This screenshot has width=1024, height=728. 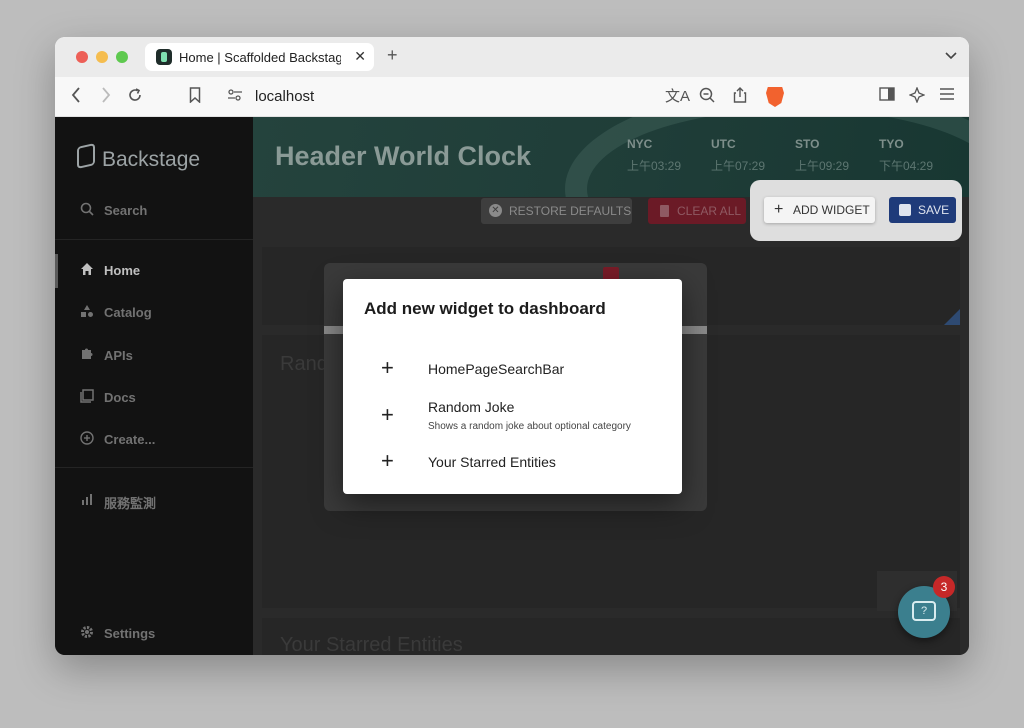 What do you see at coordinates (154, 271) in the screenshot?
I see `sidebar-item-home: Home` at bounding box center [154, 271].